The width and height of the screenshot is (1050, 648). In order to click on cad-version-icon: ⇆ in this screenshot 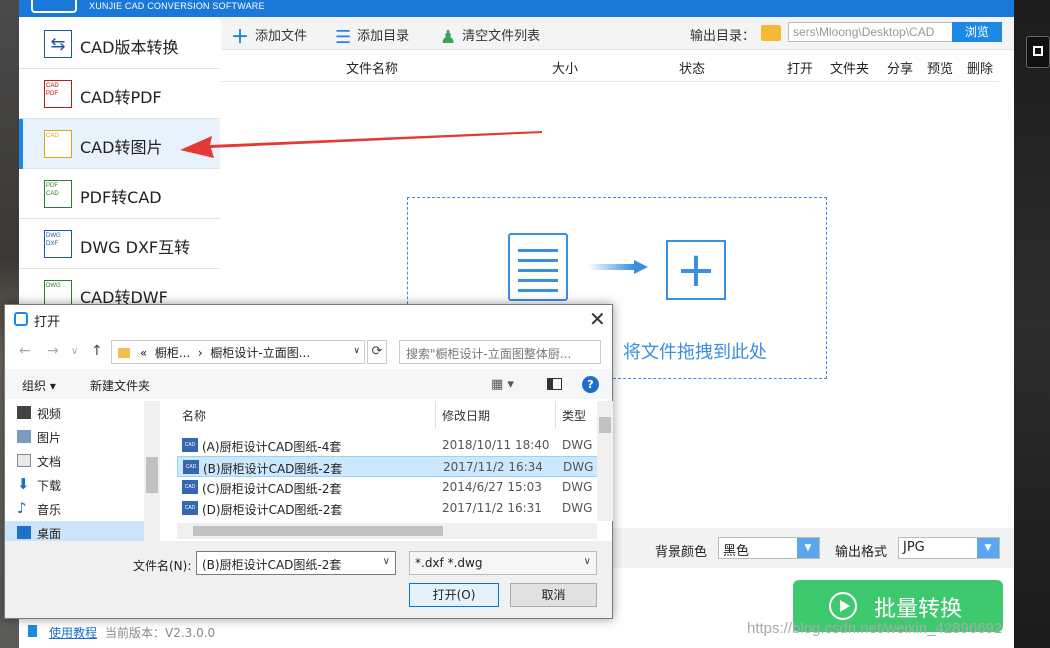, I will do `click(58, 44)`.